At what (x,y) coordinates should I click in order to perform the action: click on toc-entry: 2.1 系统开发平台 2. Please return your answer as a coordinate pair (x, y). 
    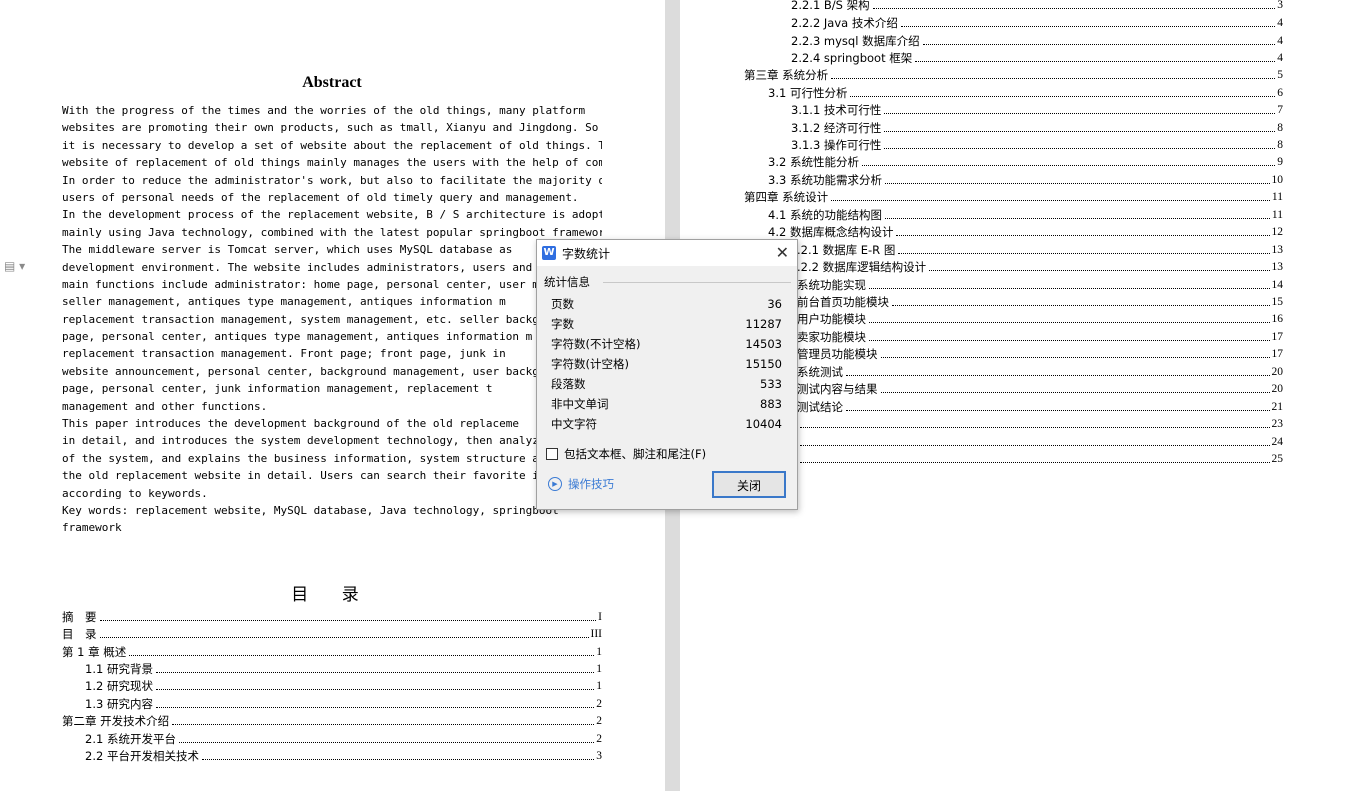
    Looking at the image, I should click on (343, 739).